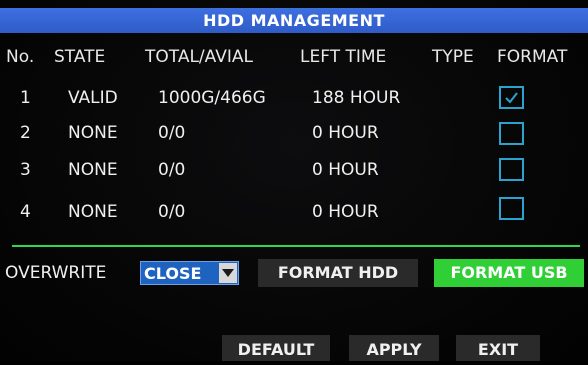 This screenshot has height=365, width=588. What do you see at coordinates (25, 133) in the screenshot?
I see `row-no: 2` at bounding box center [25, 133].